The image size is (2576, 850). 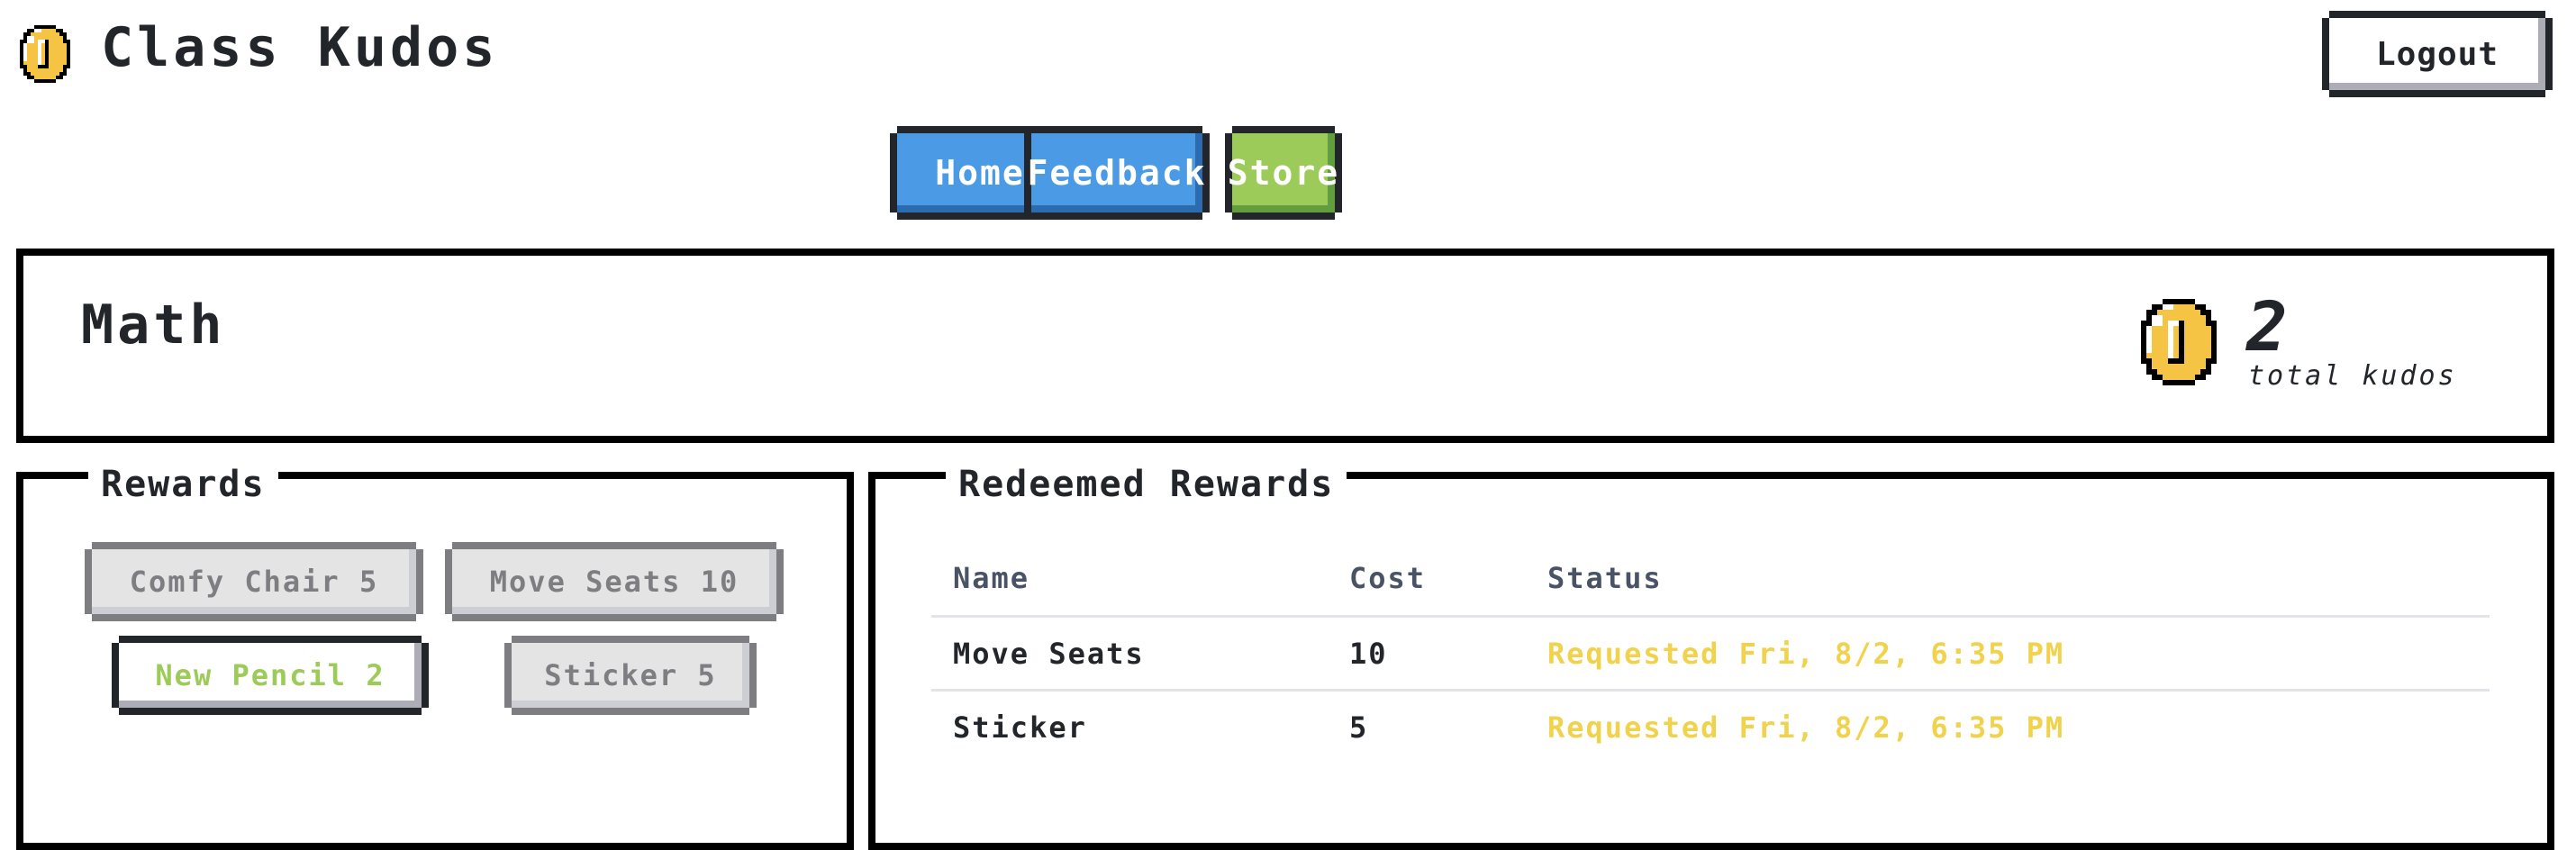 I want to click on table-row: Sticker 5 Requested Fri, 8/2, 6:35 PM, so click(x=1710, y=726).